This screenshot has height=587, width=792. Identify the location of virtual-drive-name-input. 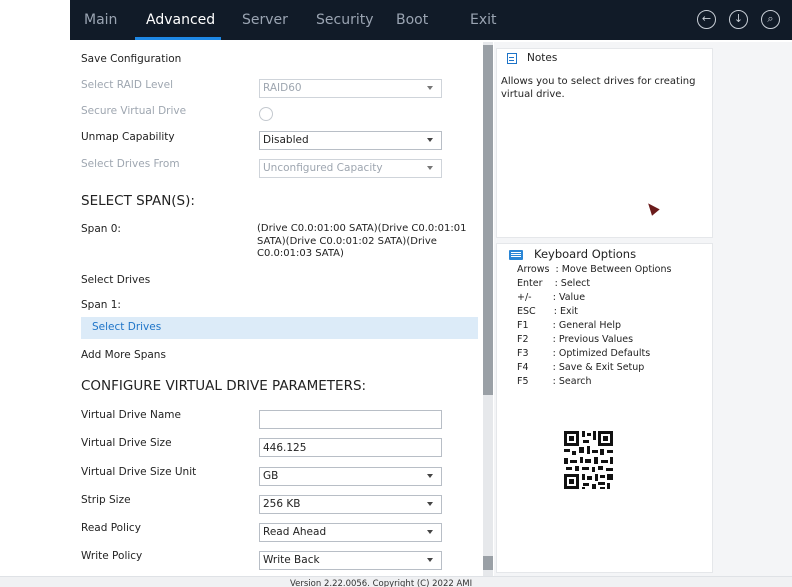
(350, 419).